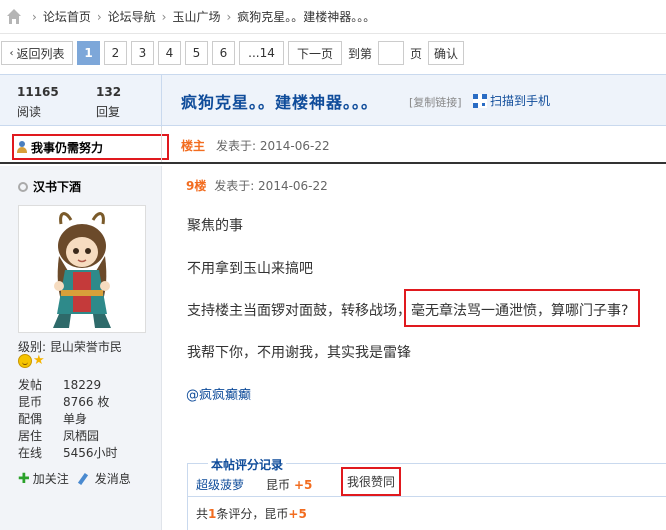 Image resolution: width=666 pixels, height=530 pixels. I want to click on author-name-row: 汉书下酒, so click(49, 186).